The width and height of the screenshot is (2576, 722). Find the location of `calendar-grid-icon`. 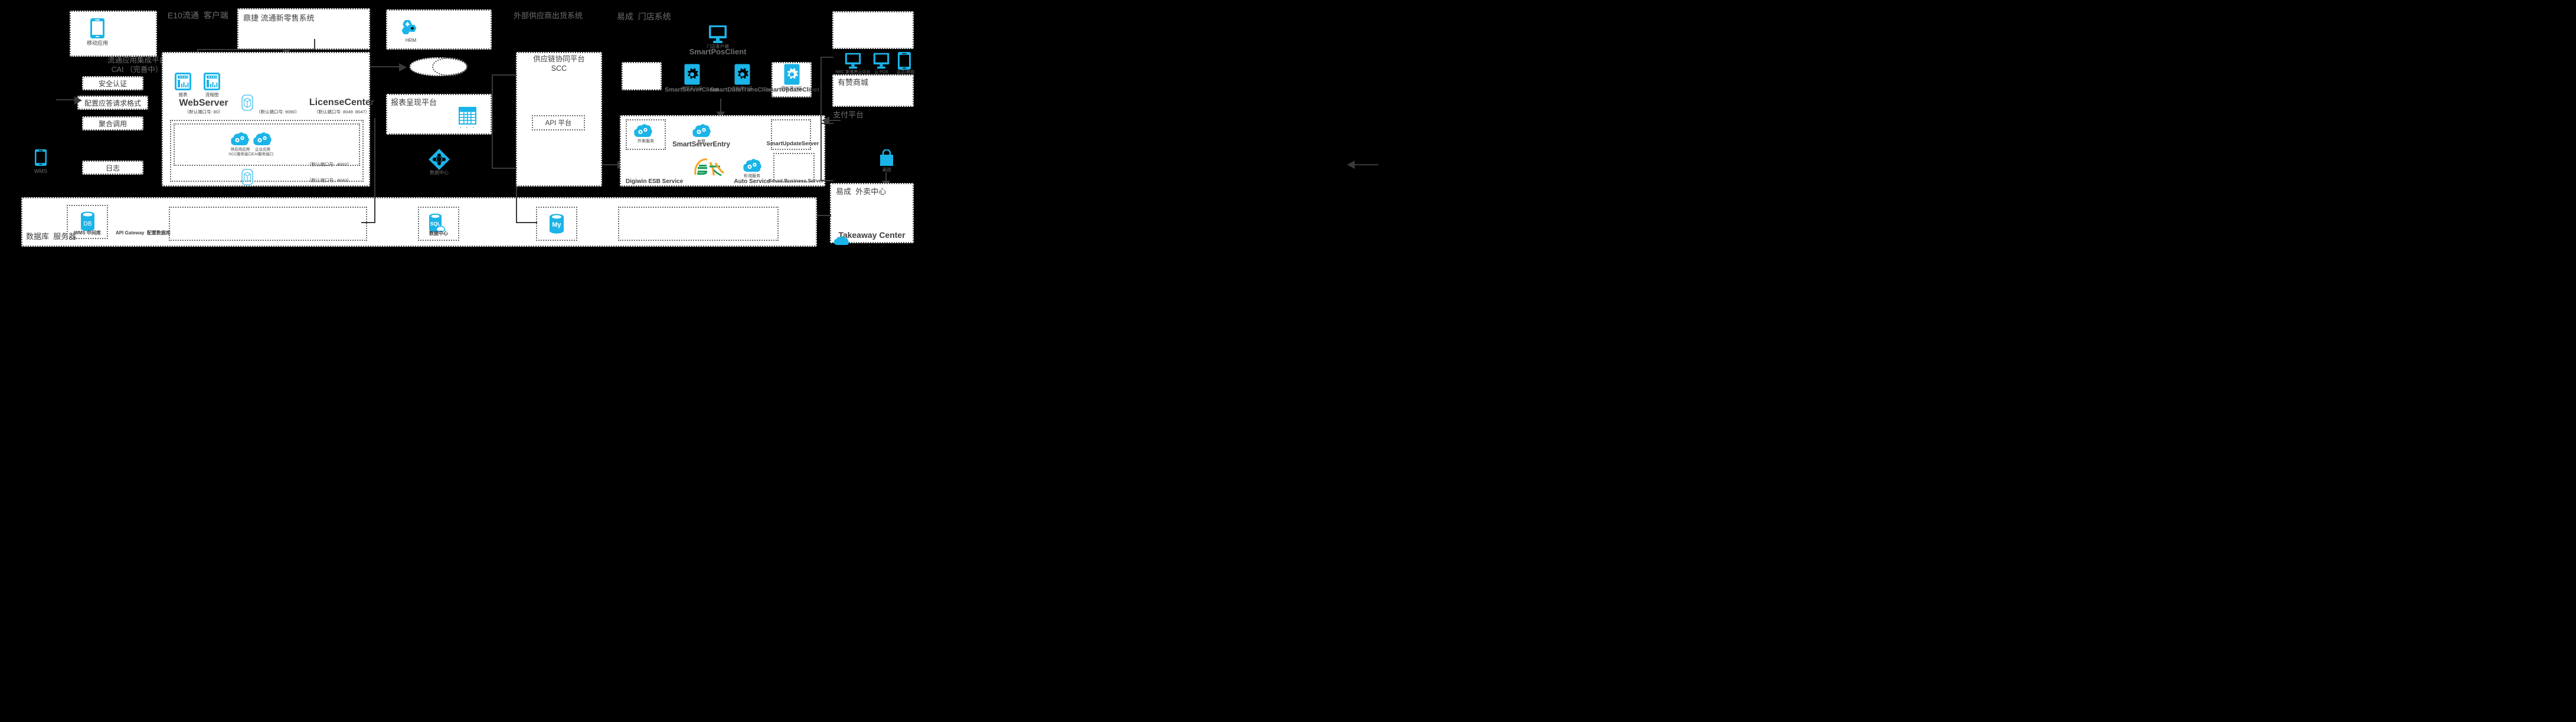

calendar-grid-icon is located at coordinates (467, 115).